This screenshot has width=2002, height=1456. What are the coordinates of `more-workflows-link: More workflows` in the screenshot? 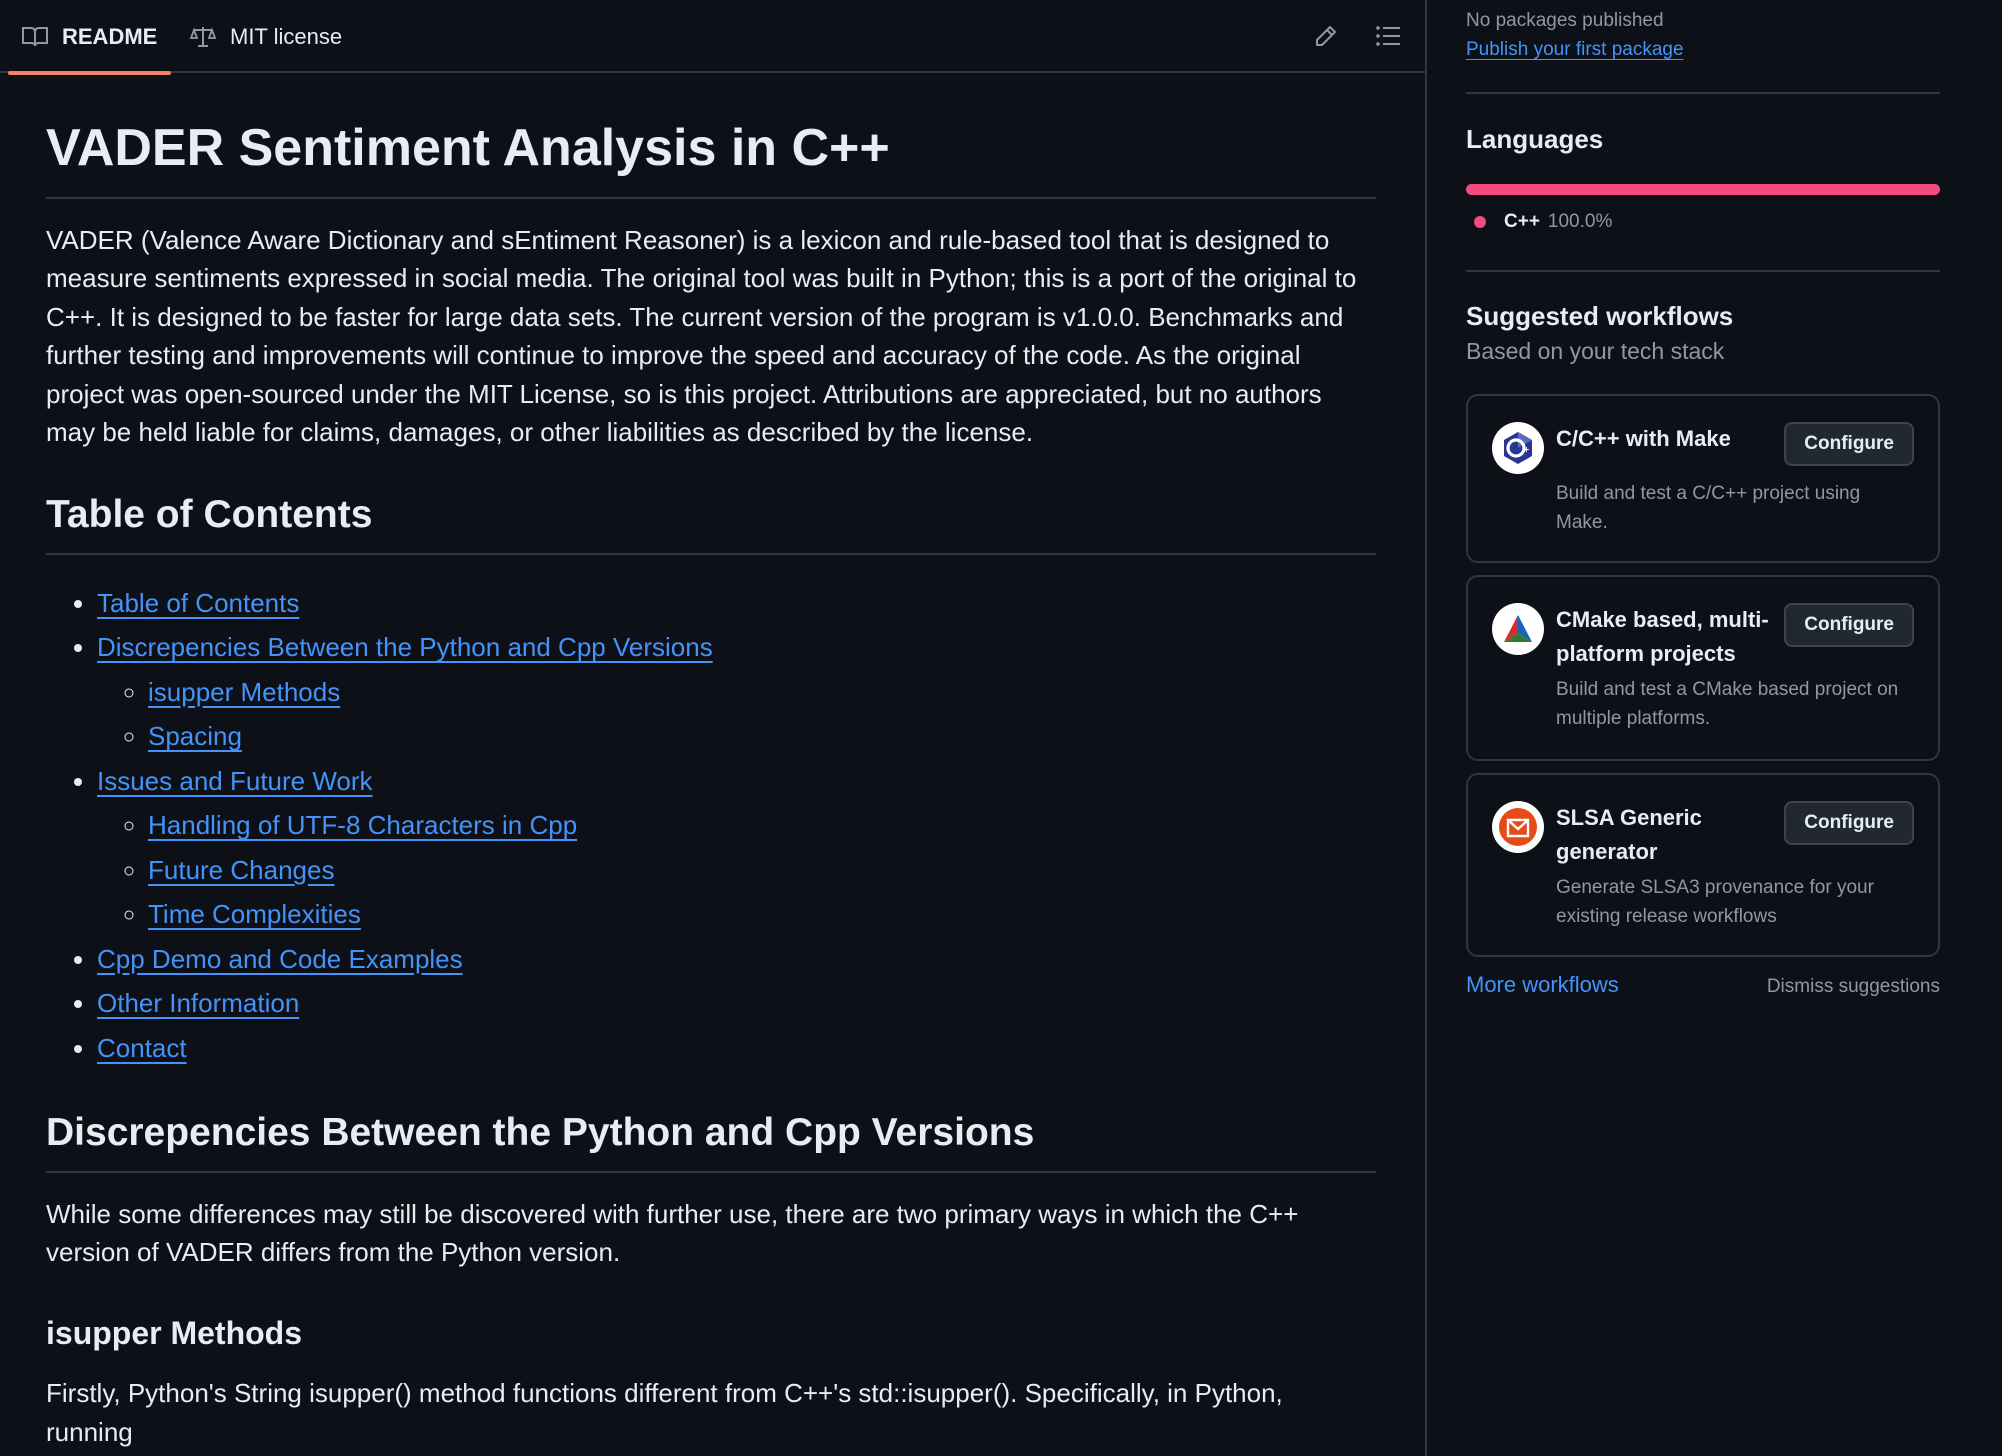 It's located at (1542, 985).